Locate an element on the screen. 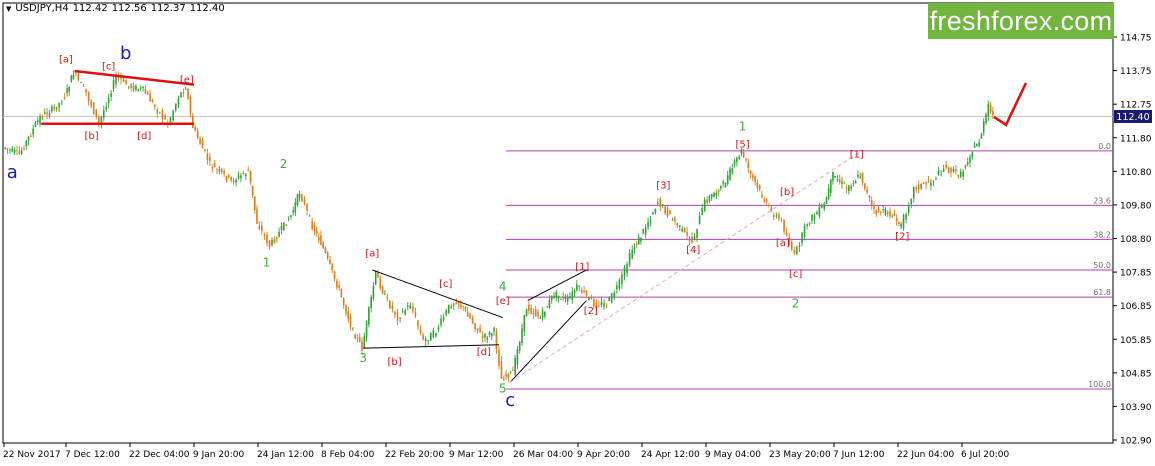 The image size is (1155, 466). y-tick-label: 109.80 is located at coordinates (1136, 206).